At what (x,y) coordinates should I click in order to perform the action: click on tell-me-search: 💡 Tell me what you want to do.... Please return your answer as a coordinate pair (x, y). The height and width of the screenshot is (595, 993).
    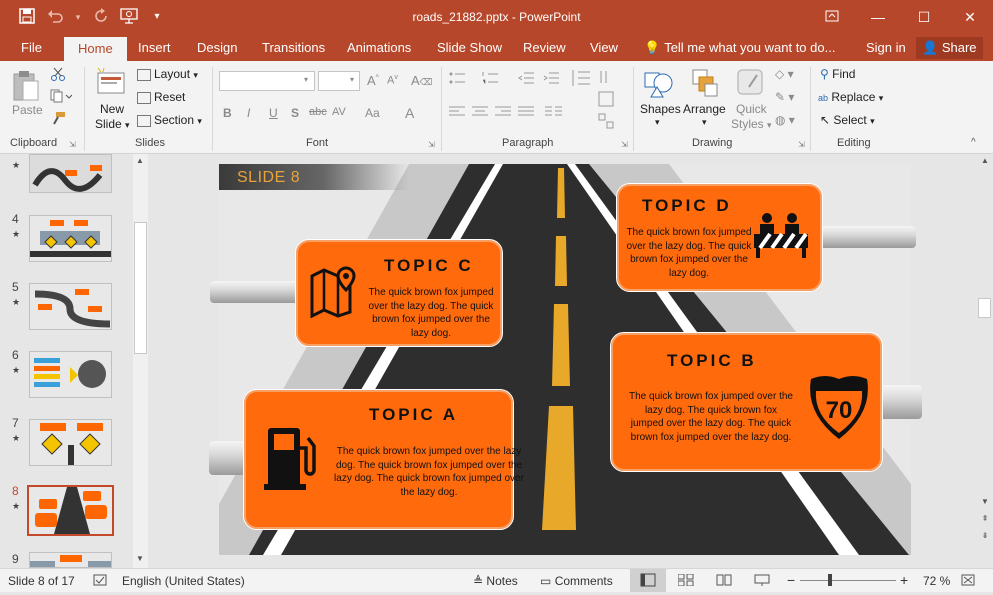
    Looking at the image, I should click on (739, 48).